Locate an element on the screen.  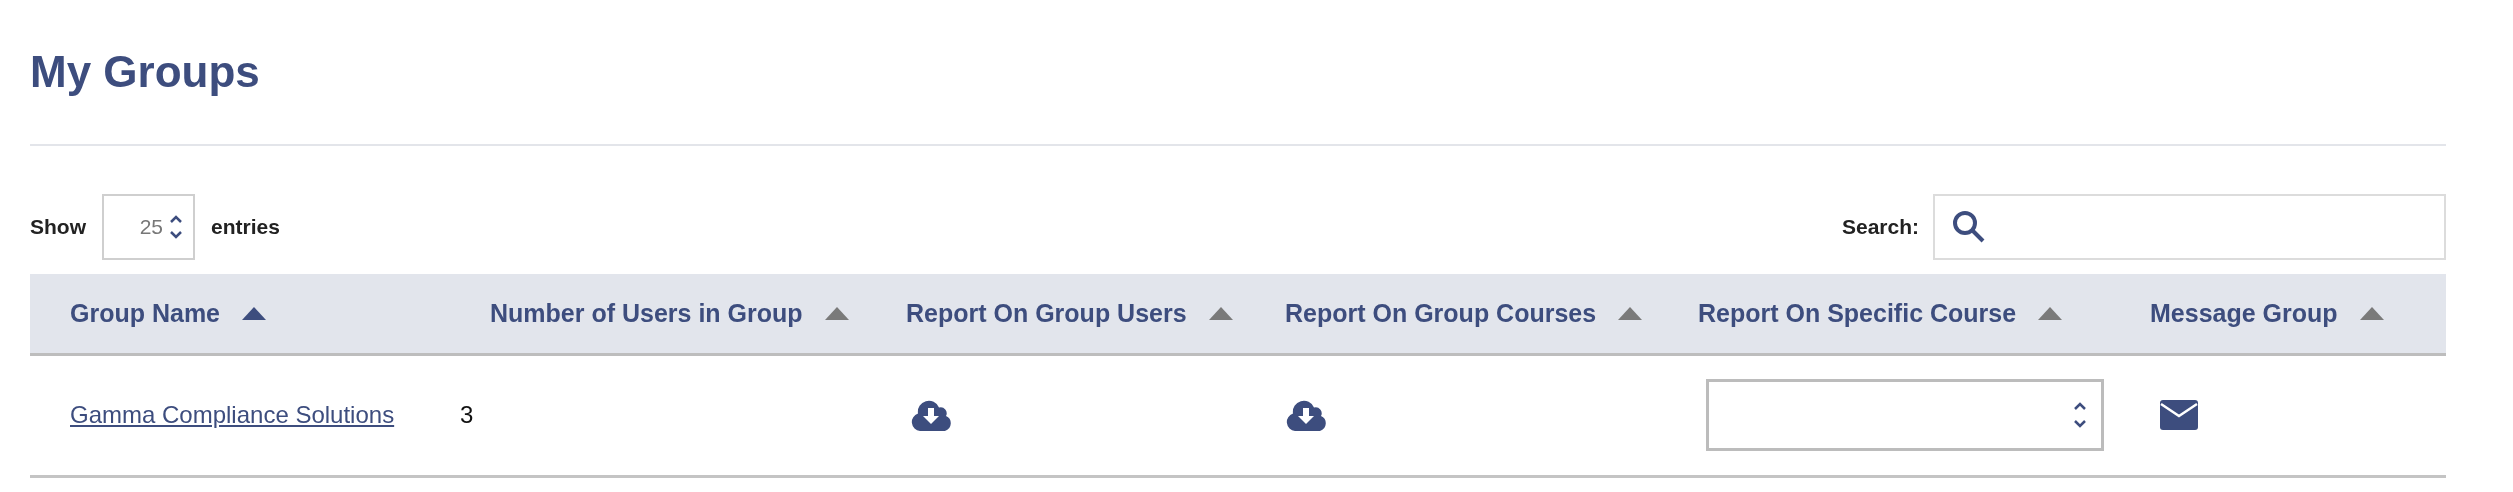
page-title: My Groups is located at coordinates (145, 72).